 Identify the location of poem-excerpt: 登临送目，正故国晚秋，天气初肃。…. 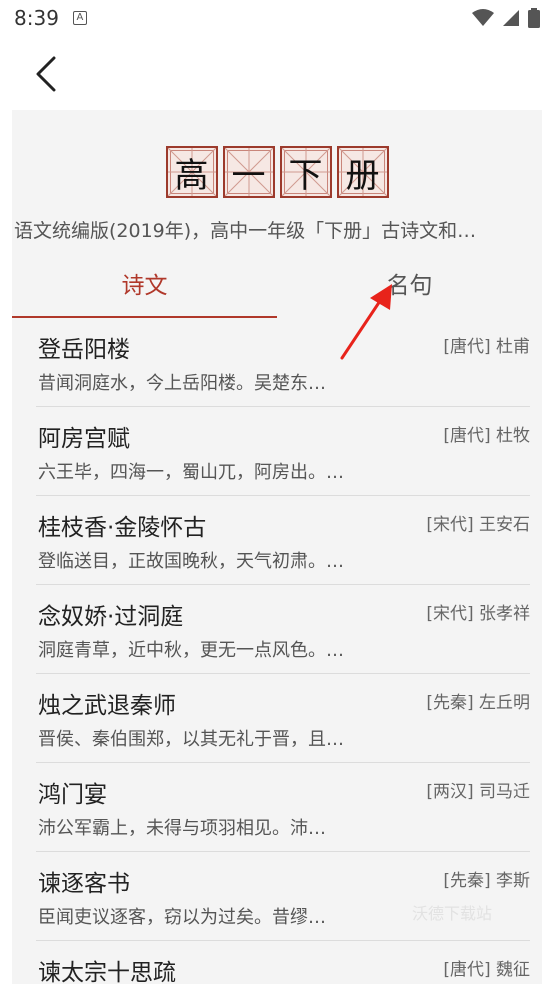
(191, 561).